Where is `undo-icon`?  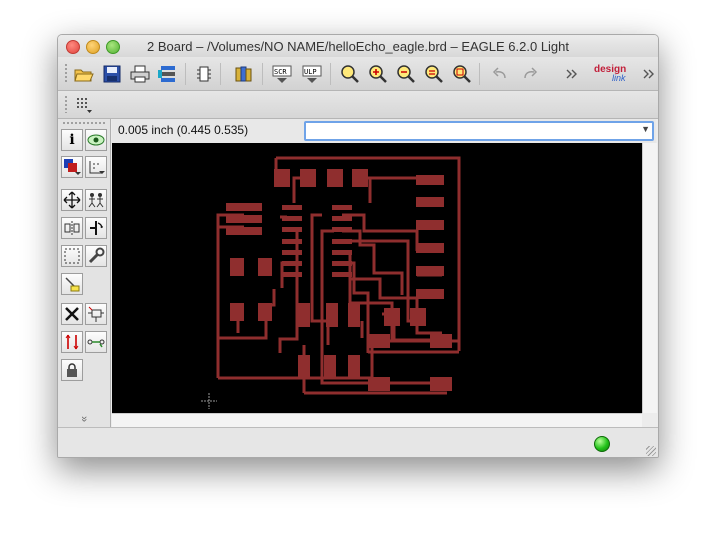
undo-icon is located at coordinates (499, 73).